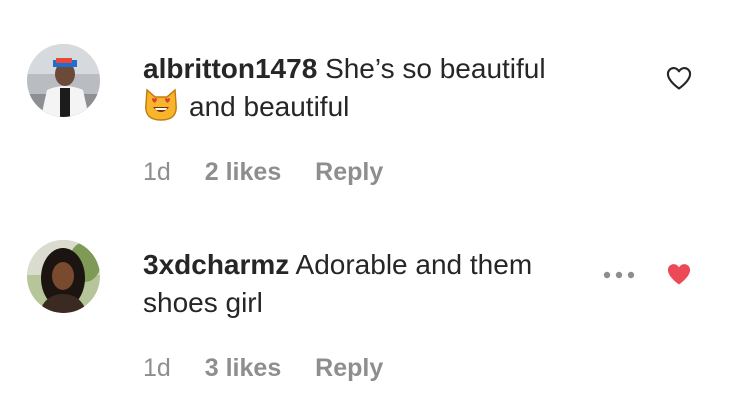  I want to click on smiling-cat-heart-eyes-icon, so click(161, 110).